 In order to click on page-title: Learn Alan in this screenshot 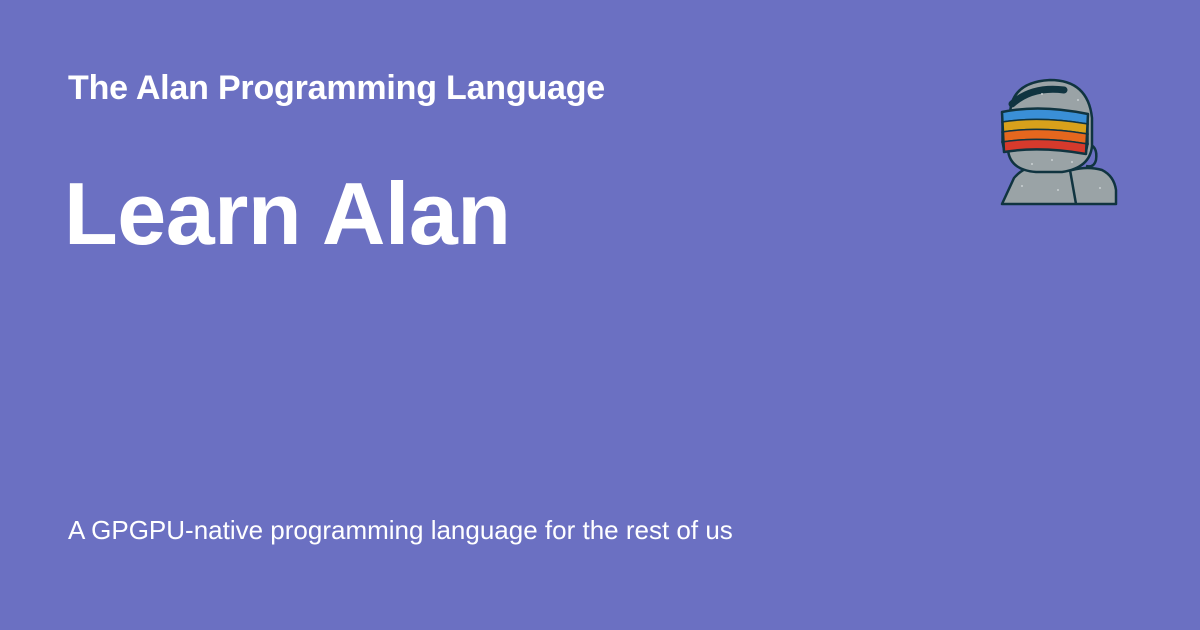, I will do `click(287, 213)`.